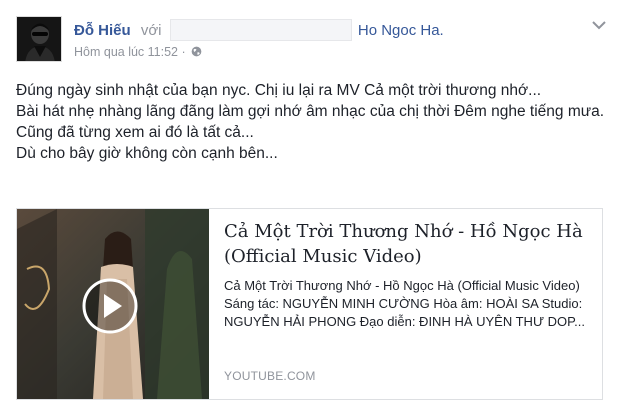  What do you see at coordinates (39, 39) in the screenshot?
I see `avatar` at bounding box center [39, 39].